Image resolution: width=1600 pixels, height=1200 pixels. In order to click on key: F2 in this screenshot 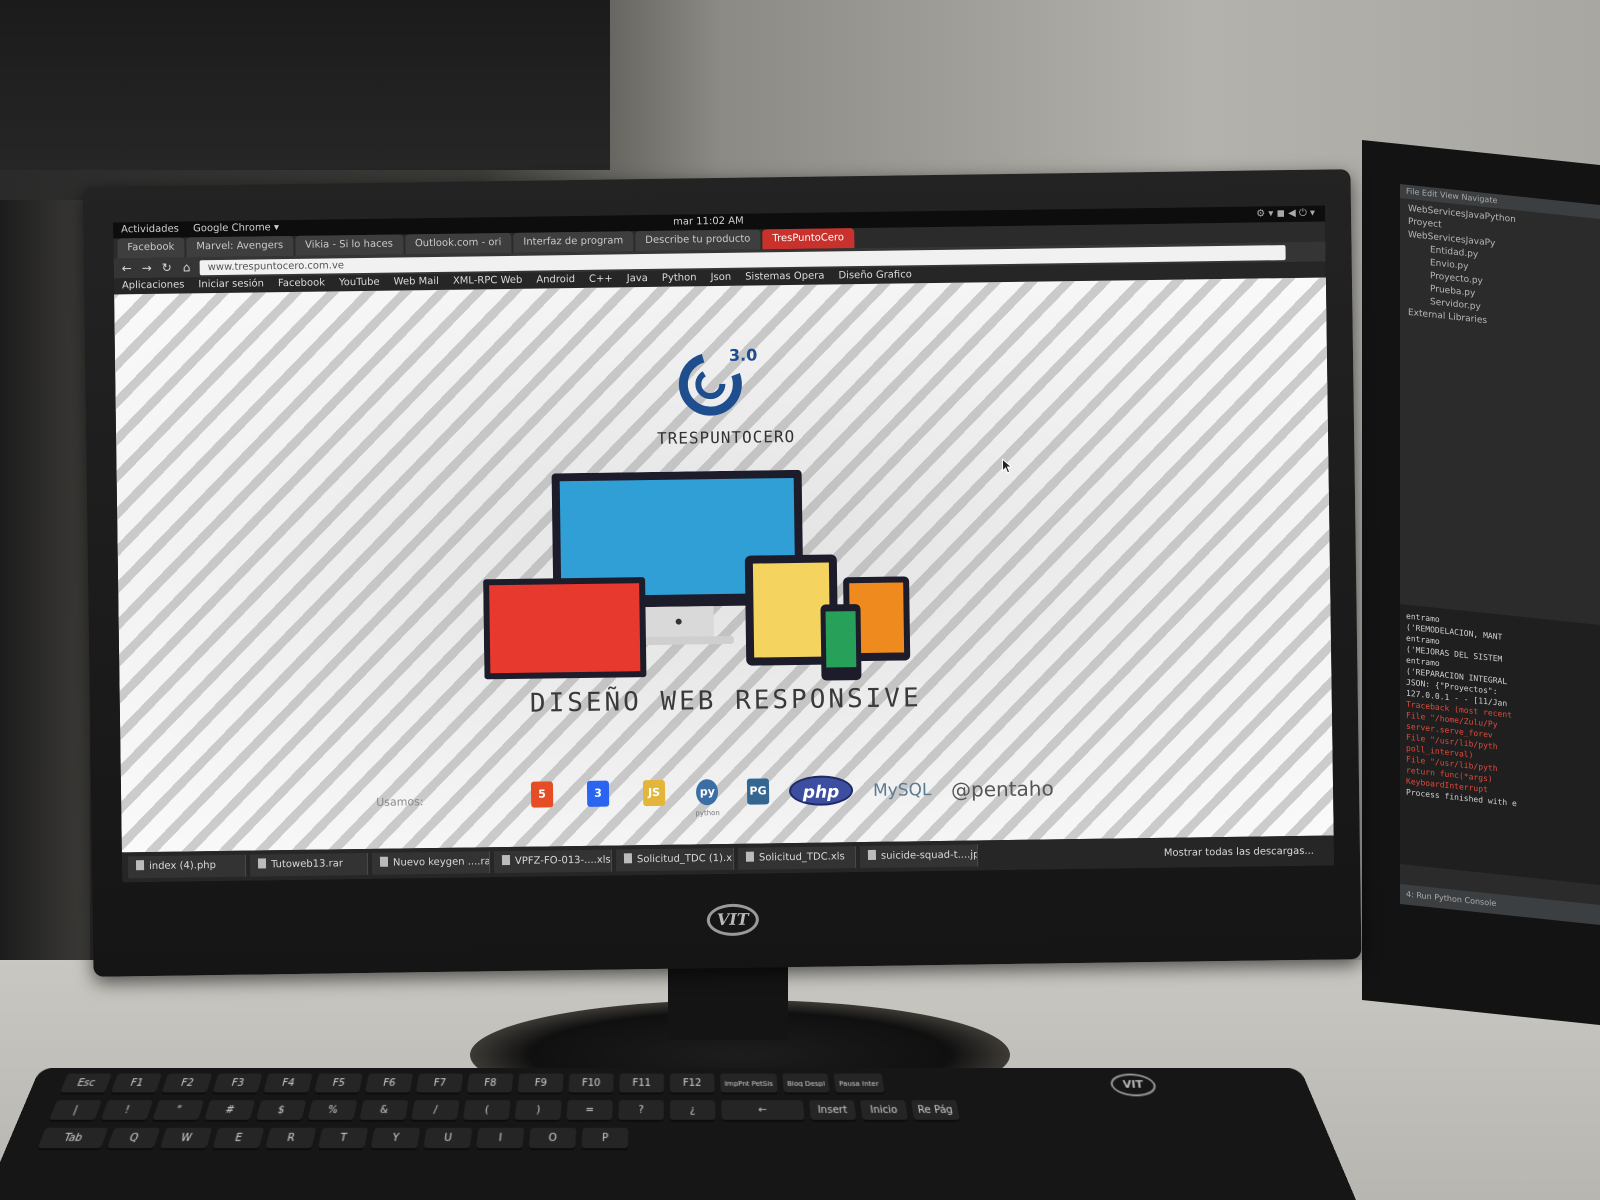, I will do `click(187, 1084)`.